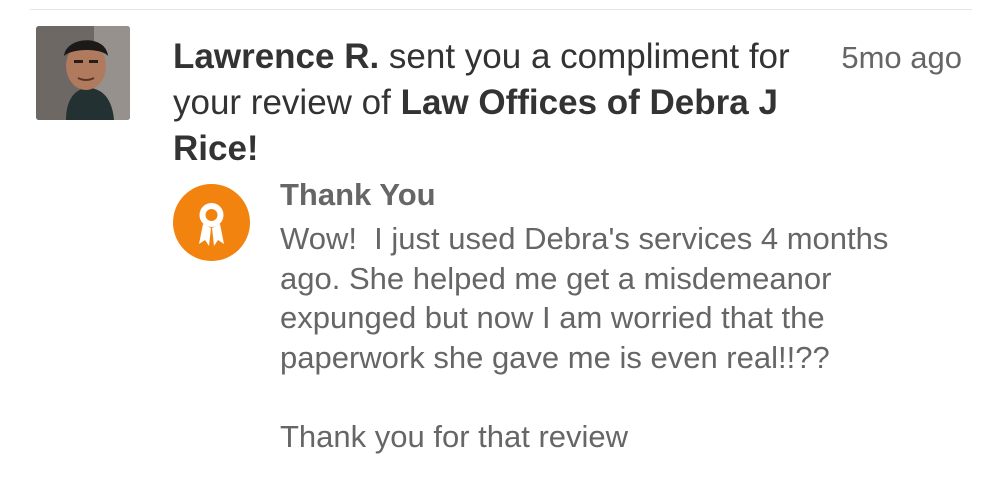 The width and height of the screenshot is (1000, 487). What do you see at coordinates (555, 357) in the screenshot?
I see `compliment-line: paperwork she gave me is even real!!??` at bounding box center [555, 357].